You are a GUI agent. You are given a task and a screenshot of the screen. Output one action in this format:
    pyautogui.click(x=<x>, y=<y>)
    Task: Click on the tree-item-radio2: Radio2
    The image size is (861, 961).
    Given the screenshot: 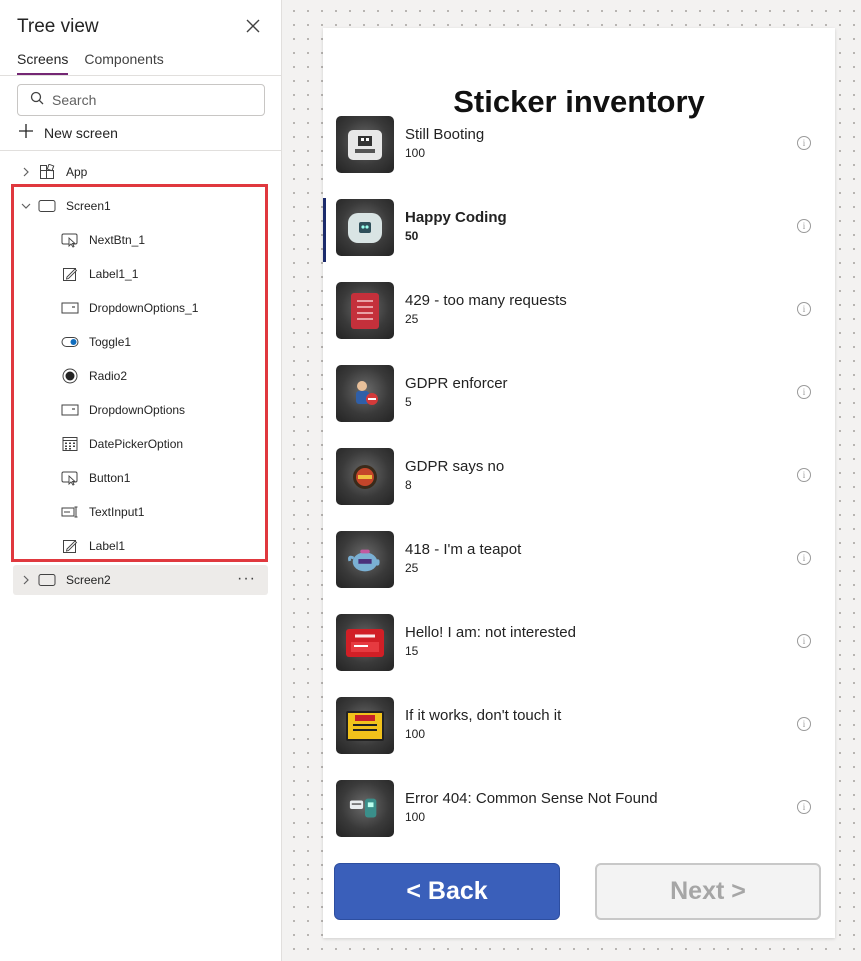 What is the action you would take?
    pyautogui.click(x=140, y=376)
    